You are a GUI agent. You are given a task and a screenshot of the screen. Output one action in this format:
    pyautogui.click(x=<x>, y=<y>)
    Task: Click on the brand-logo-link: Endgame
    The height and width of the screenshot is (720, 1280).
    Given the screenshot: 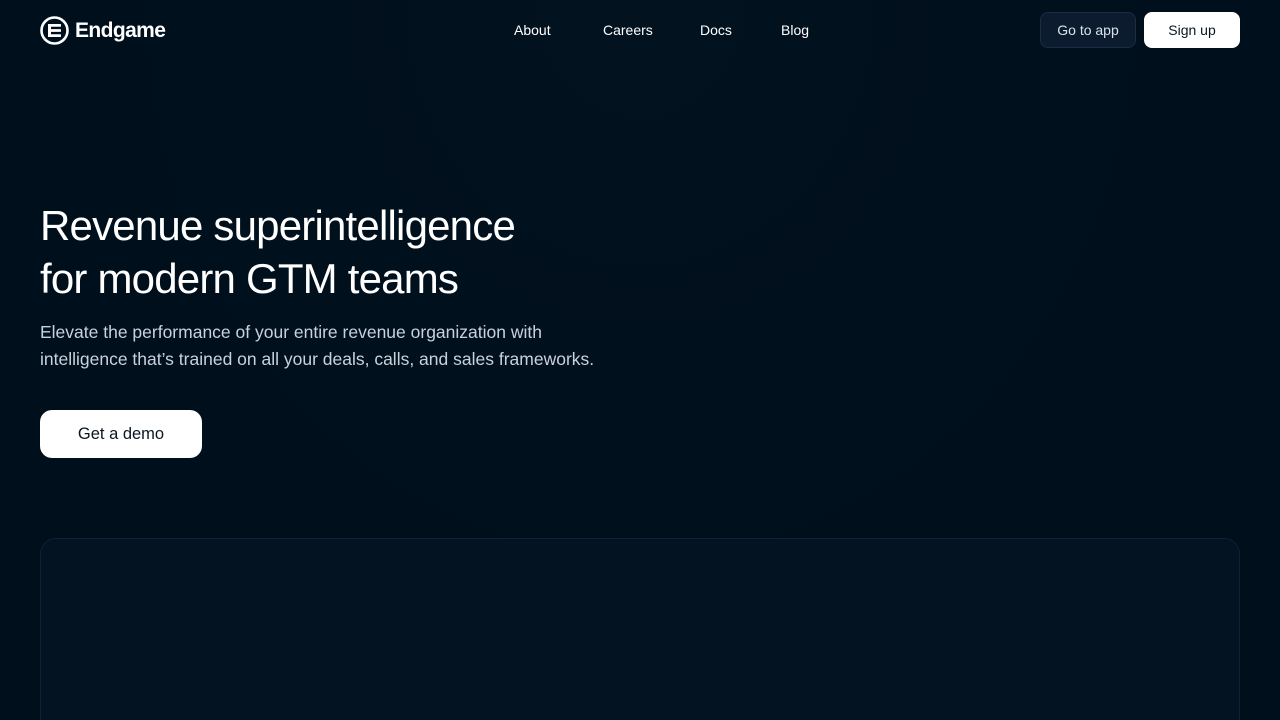 What is the action you would take?
    pyautogui.click(x=103, y=30)
    